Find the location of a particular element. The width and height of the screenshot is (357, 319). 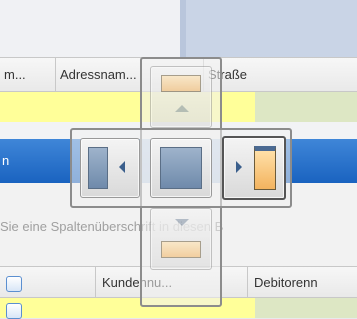

divider is located at coordinates (178, 130).